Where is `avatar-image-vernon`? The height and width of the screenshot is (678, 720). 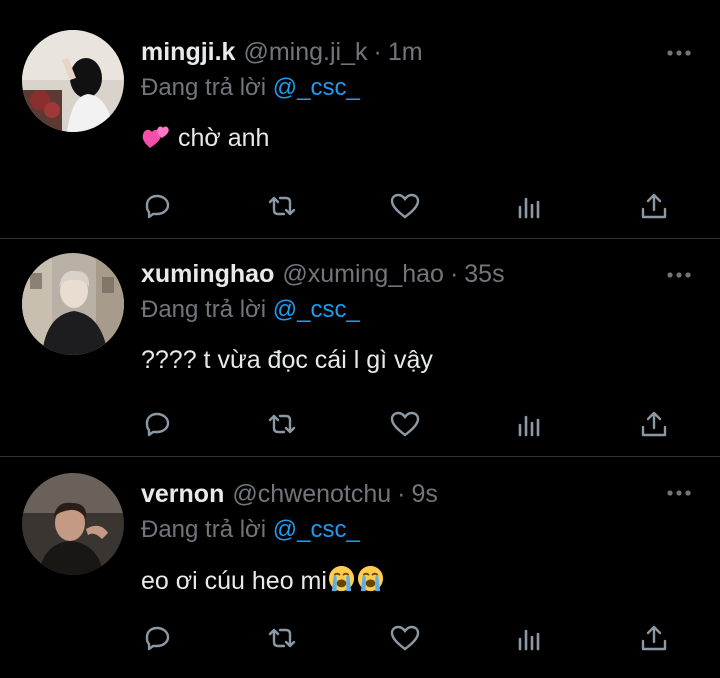 avatar-image-vernon is located at coordinates (73, 524).